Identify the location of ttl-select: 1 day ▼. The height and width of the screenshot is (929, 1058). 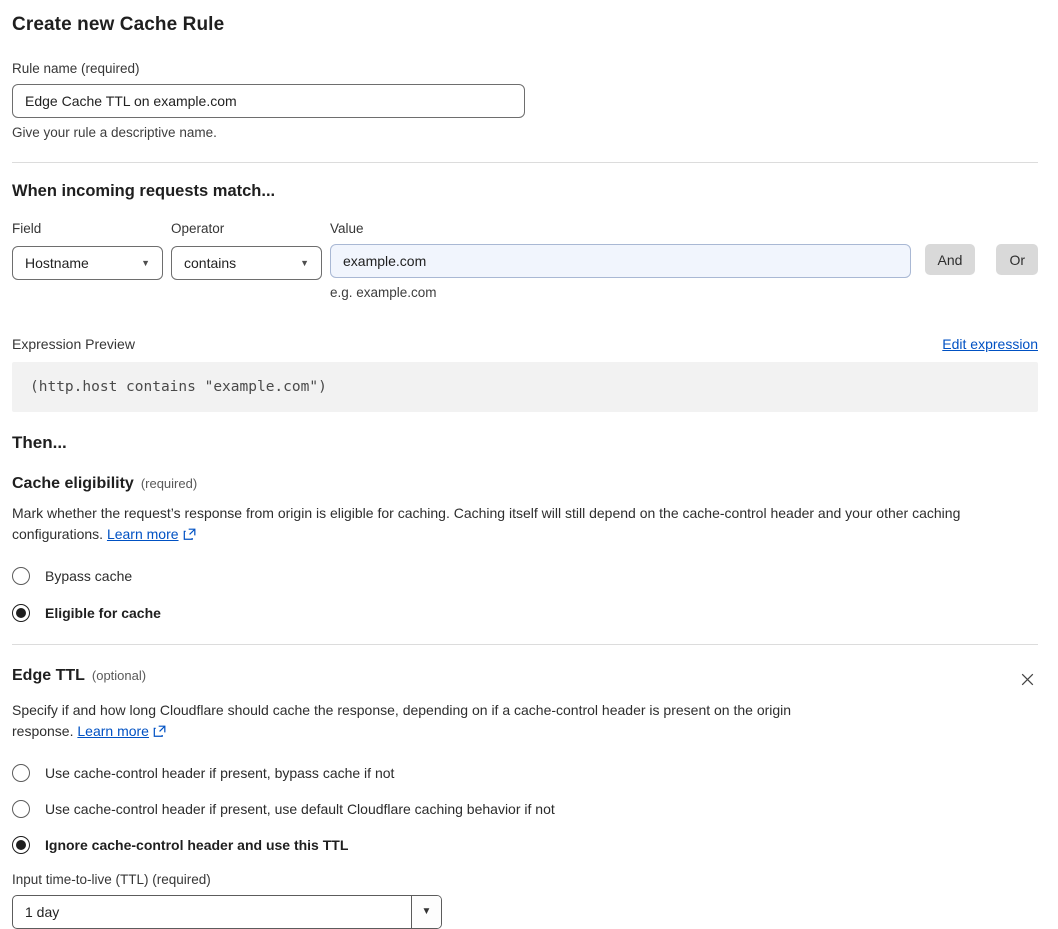
(227, 912).